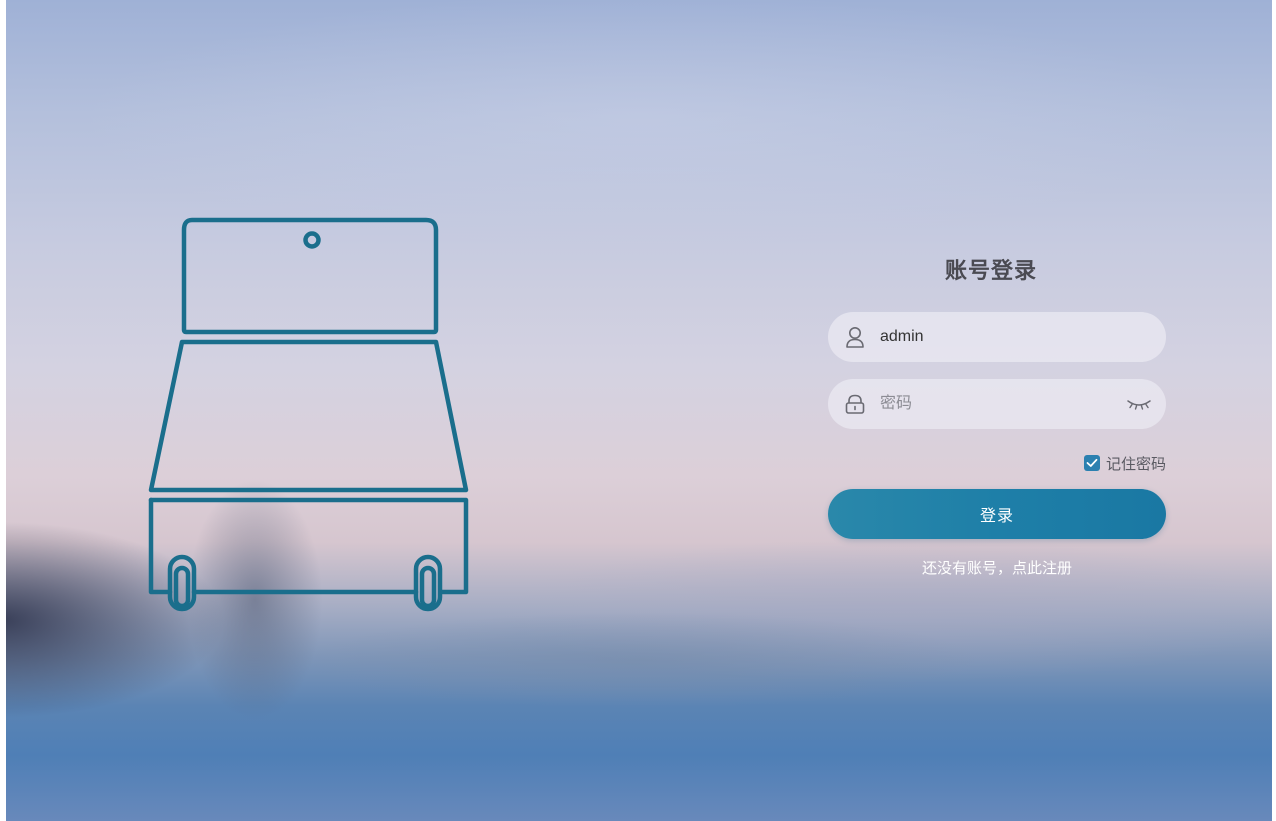 This screenshot has width=1276, height=821. Describe the element at coordinates (1136, 463) in the screenshot. I see `remember-label: 记住密码` at that location.